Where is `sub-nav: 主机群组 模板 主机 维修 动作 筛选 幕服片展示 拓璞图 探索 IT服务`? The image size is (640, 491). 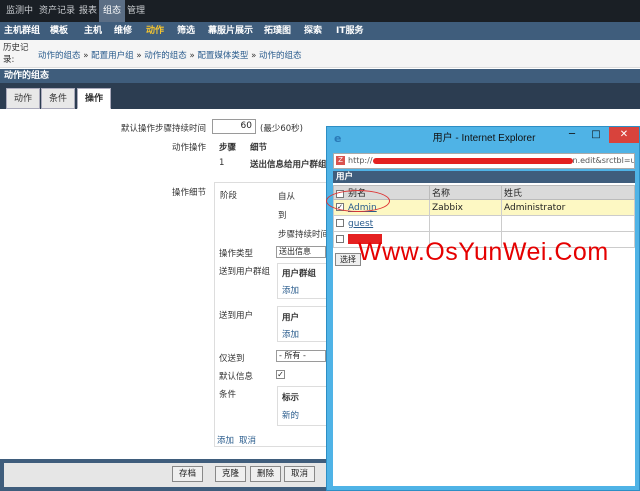
sub-nav: 主机群组 模板 主机 维修 动作 筛选 幕服片展示 拓璞图 探索 IT服务 is located at coordinates (320, 31).